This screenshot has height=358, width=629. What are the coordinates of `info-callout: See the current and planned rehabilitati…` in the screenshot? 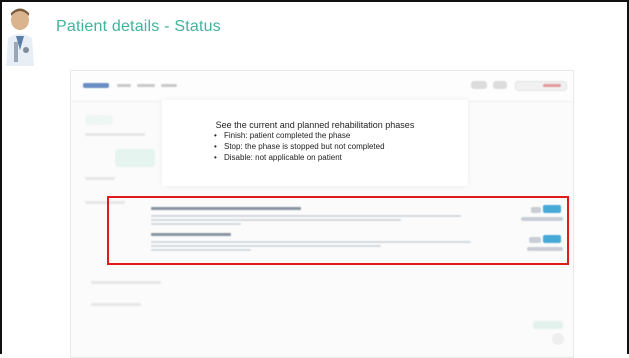 It's located at (315, 143).